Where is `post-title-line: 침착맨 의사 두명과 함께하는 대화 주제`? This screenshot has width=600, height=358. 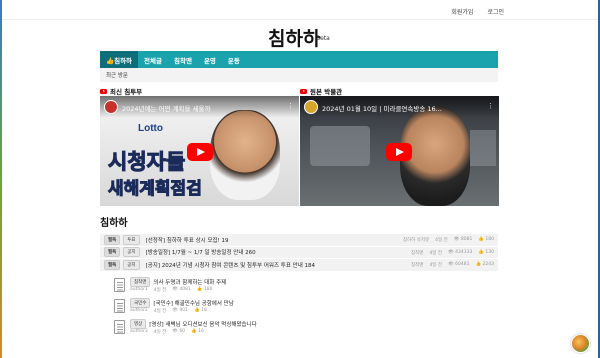 post-title-line: 침착맨 의사 두명과 함께하는 대화 주제 is located at coordinates (178, 281).